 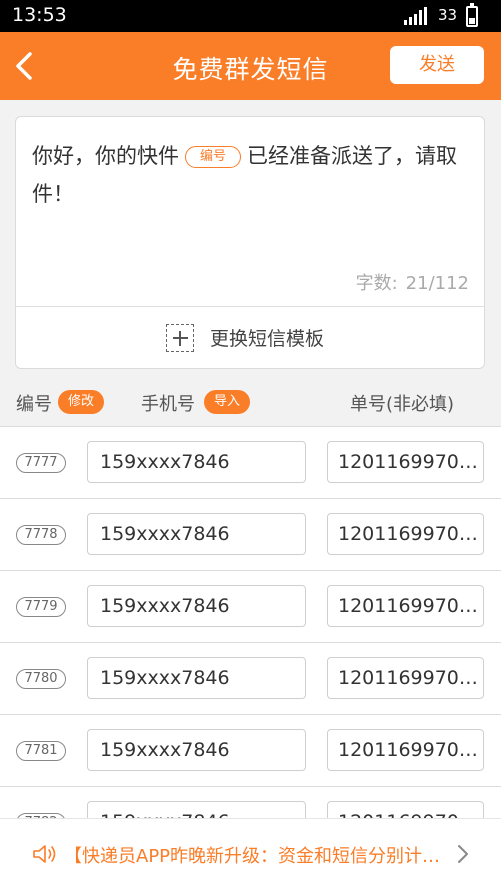 I want to click on list-item: 7777 159xxxx7846 12011699703343, so click(x=250, y=462).